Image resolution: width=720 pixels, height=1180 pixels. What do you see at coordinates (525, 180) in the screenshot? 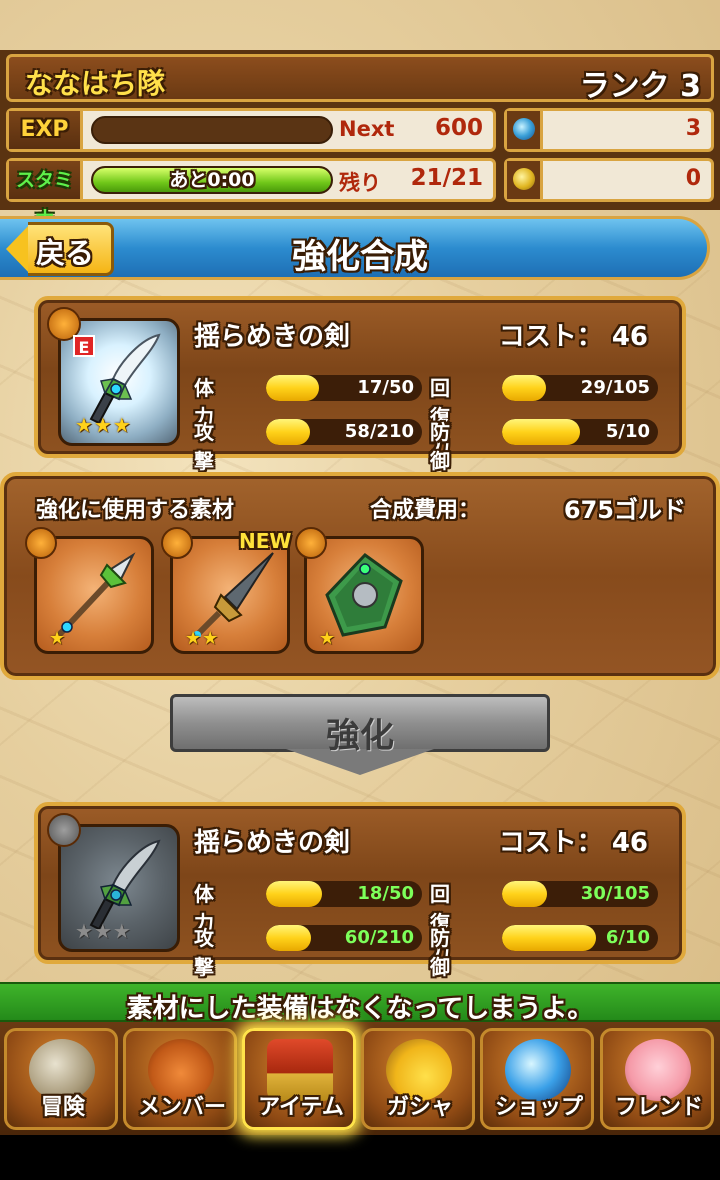
I see `gold-coin-icon` at bounding box center [525, 180].